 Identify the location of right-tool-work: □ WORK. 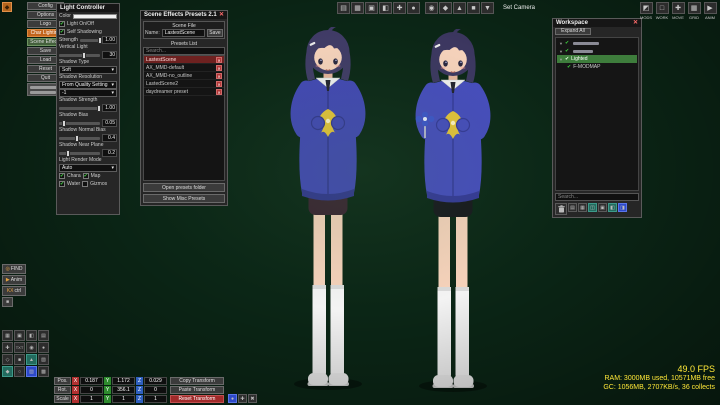
(662, 11).